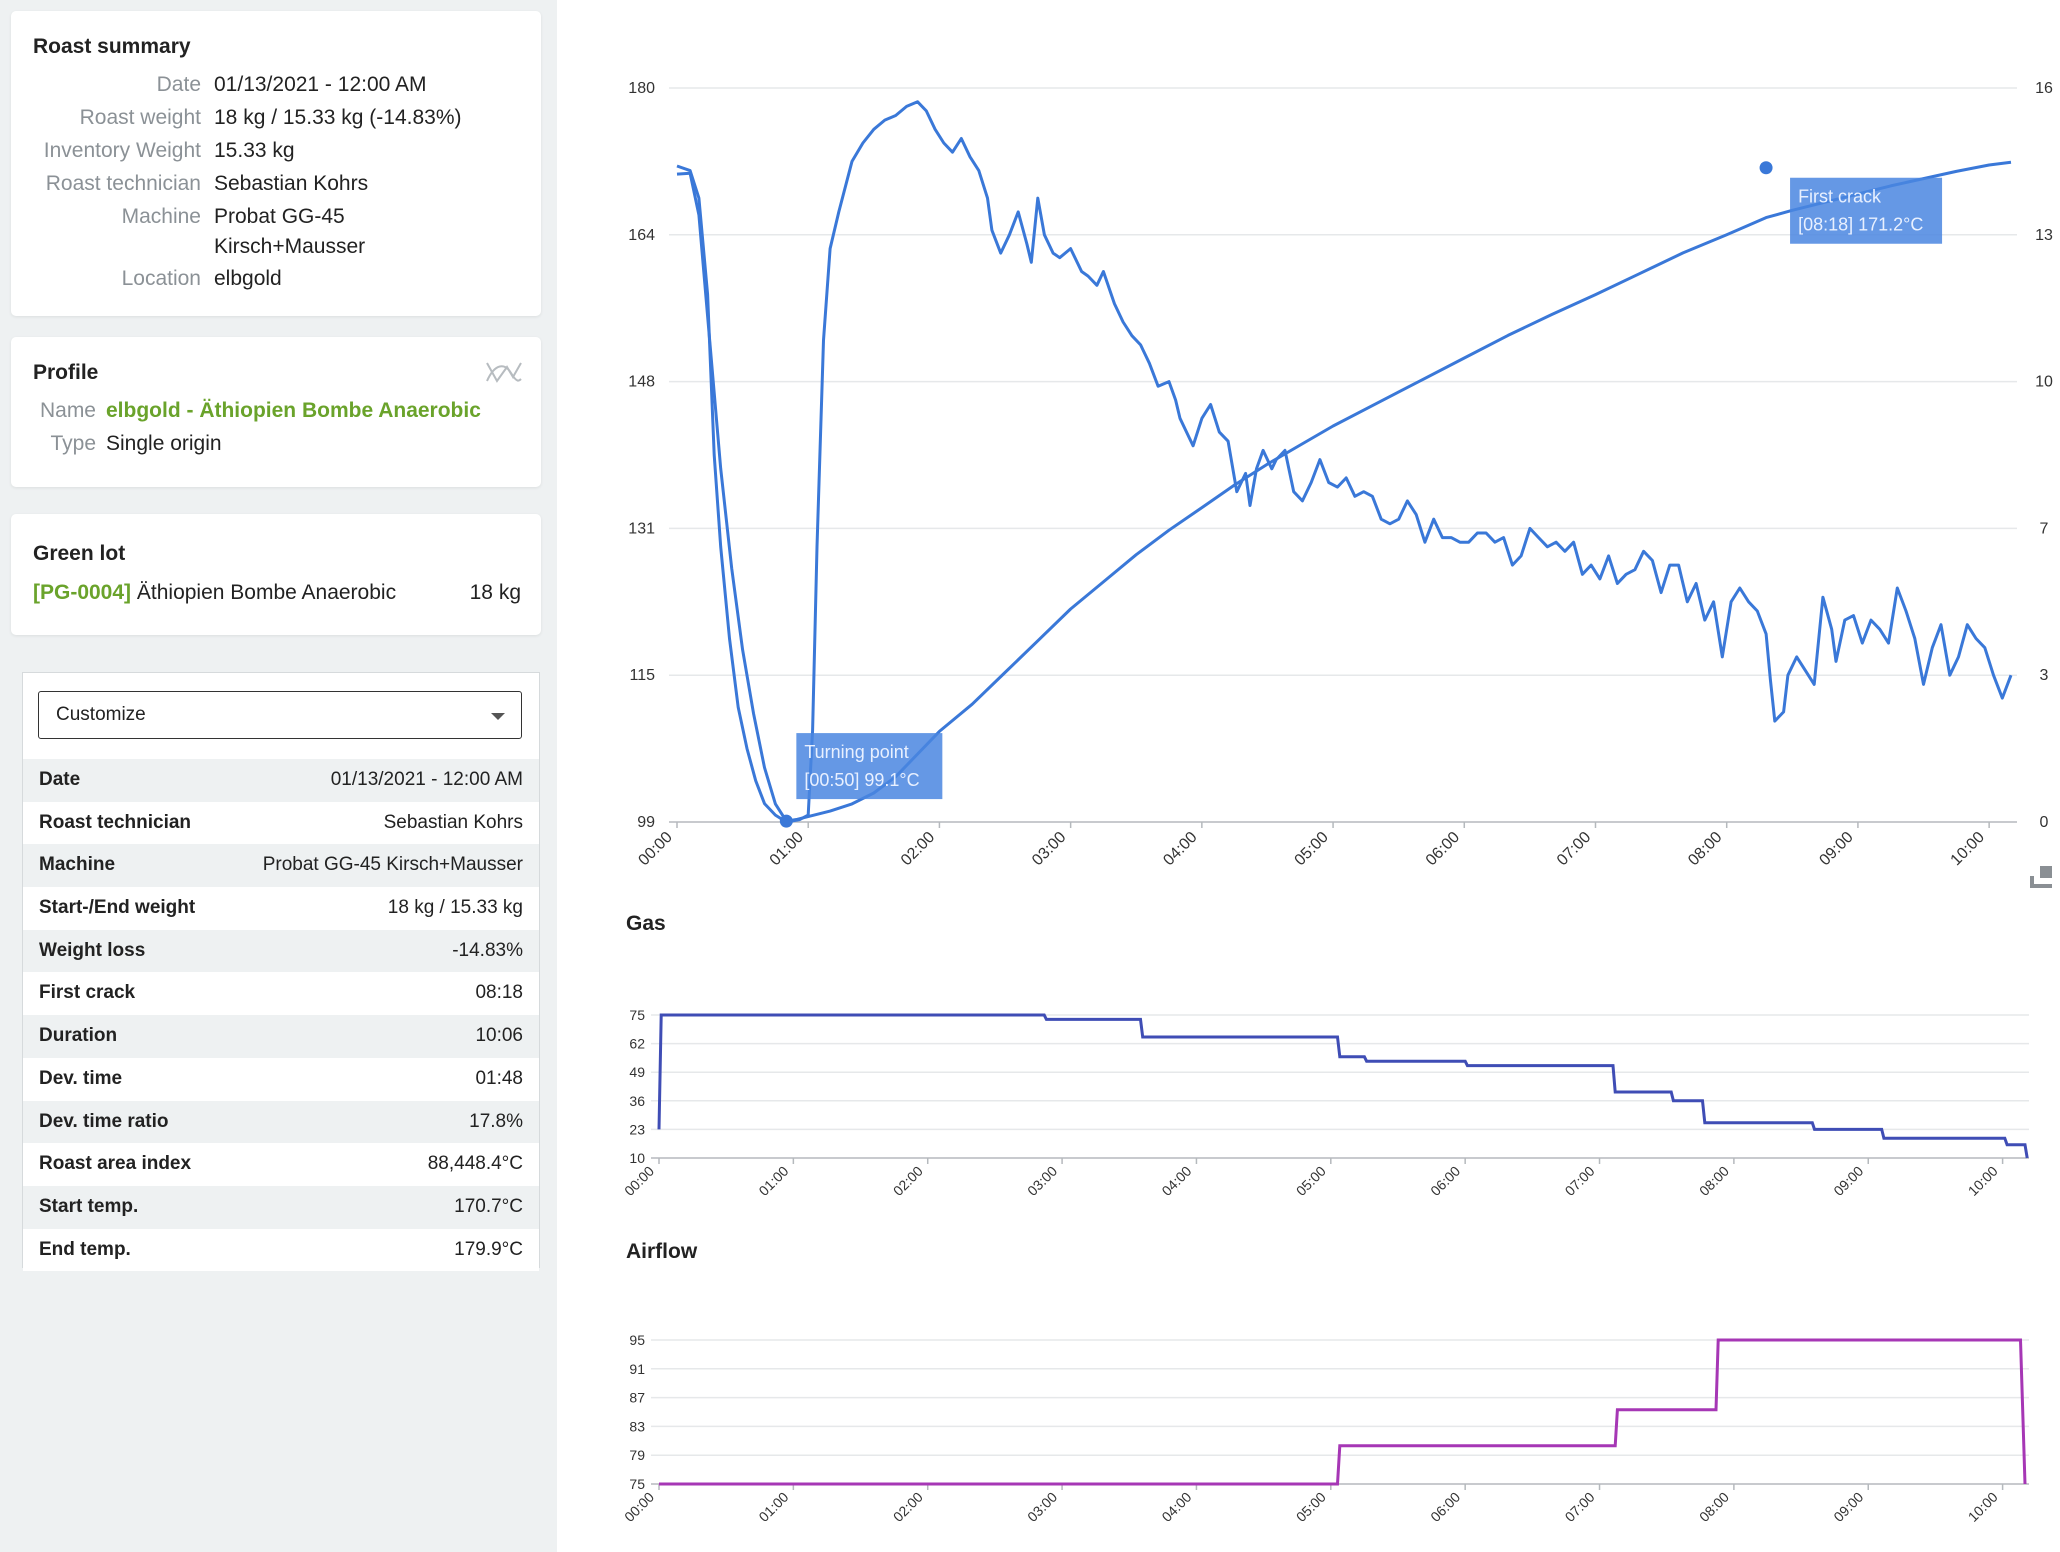  Describe the element at coordinates (140, 117) in the screenshot. I see `summary-key: Roast weight` at that location.